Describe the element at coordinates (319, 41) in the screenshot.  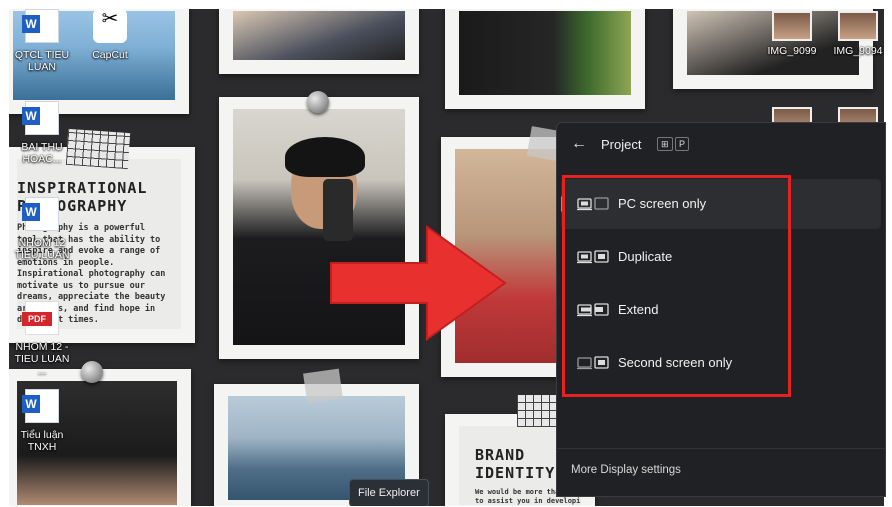
I see `wallpaper-photo-sitting` at that location.